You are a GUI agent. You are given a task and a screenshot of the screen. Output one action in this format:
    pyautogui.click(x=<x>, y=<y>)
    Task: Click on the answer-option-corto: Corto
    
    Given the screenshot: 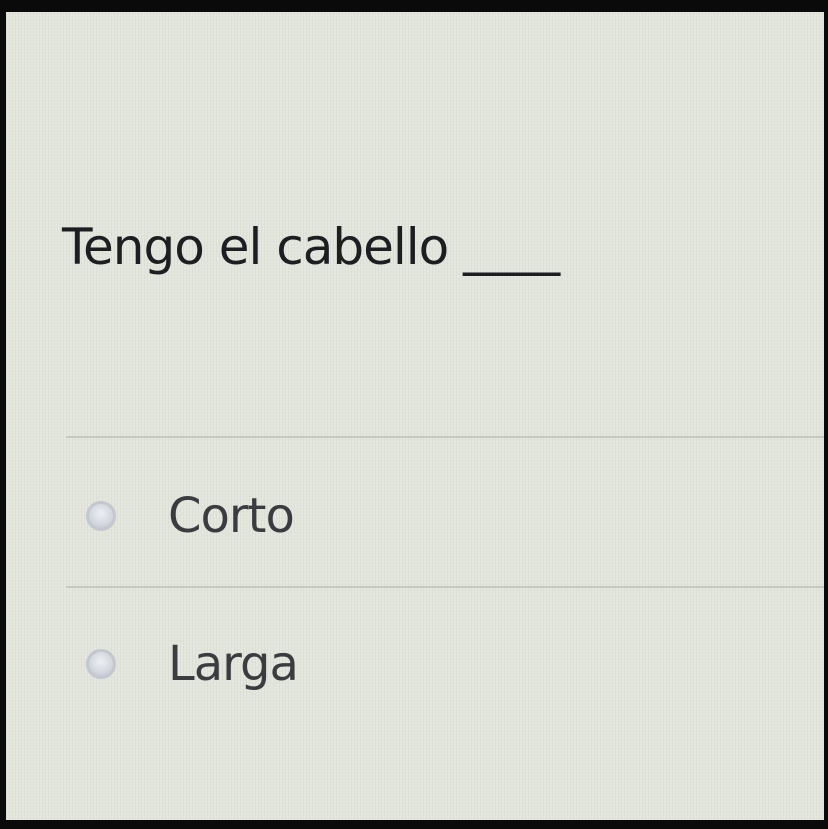 What is the action you would take?
    pyautogui.click(x=190, y=516)
    